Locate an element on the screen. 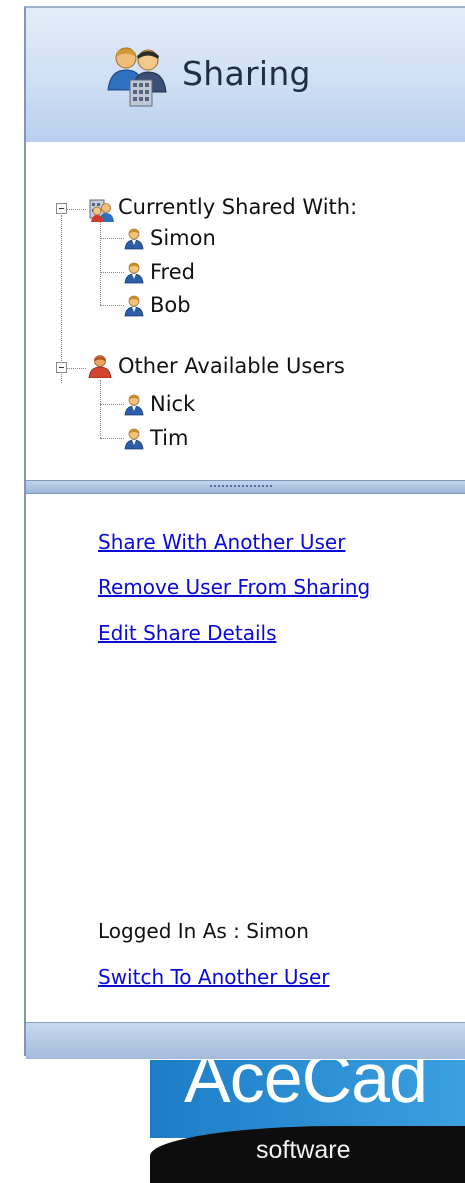 This screenshot has height=1183, width=465. panel-header: Sharing is located at coordinates (245, 75).